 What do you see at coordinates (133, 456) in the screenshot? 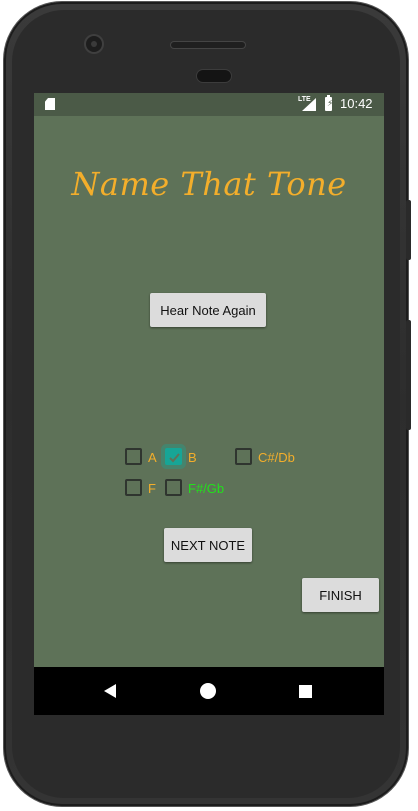
I see `checkbox-a` at bounding box center [133, 456].